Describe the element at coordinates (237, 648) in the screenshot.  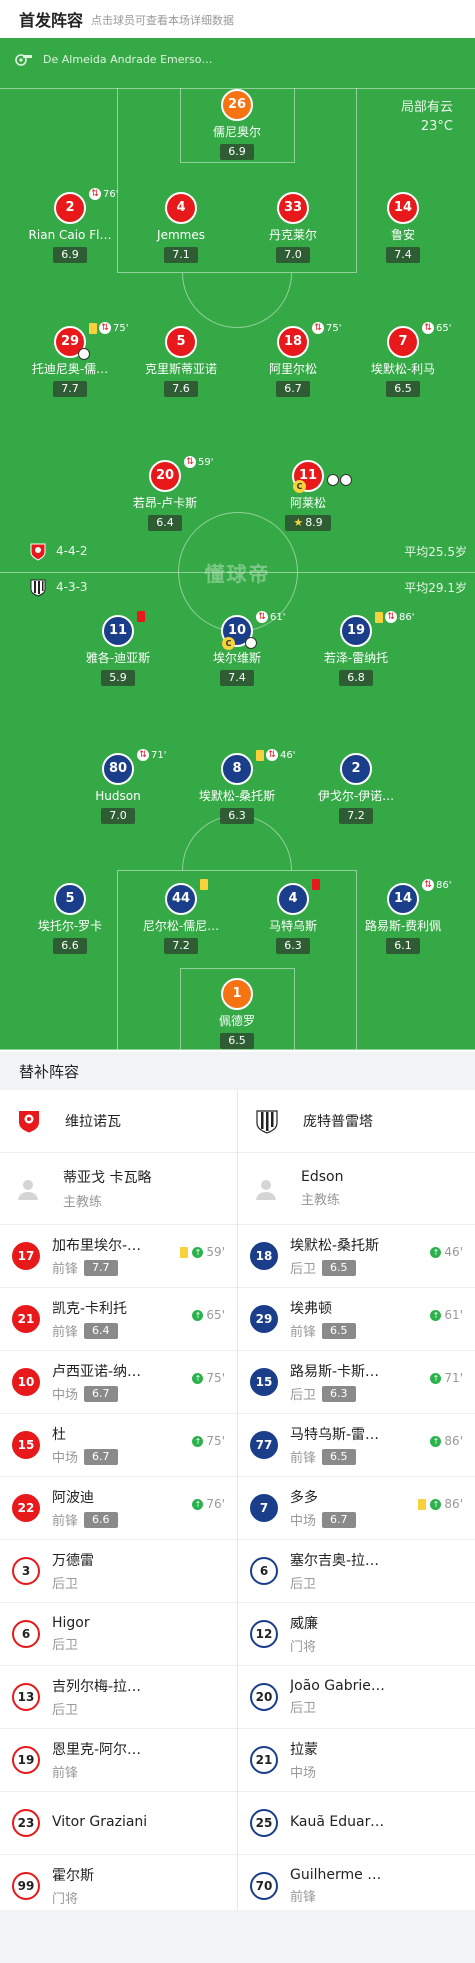
I see `pitch-player: 10 ⇅ 61' C 埃尔维斯 7.4` at that location.